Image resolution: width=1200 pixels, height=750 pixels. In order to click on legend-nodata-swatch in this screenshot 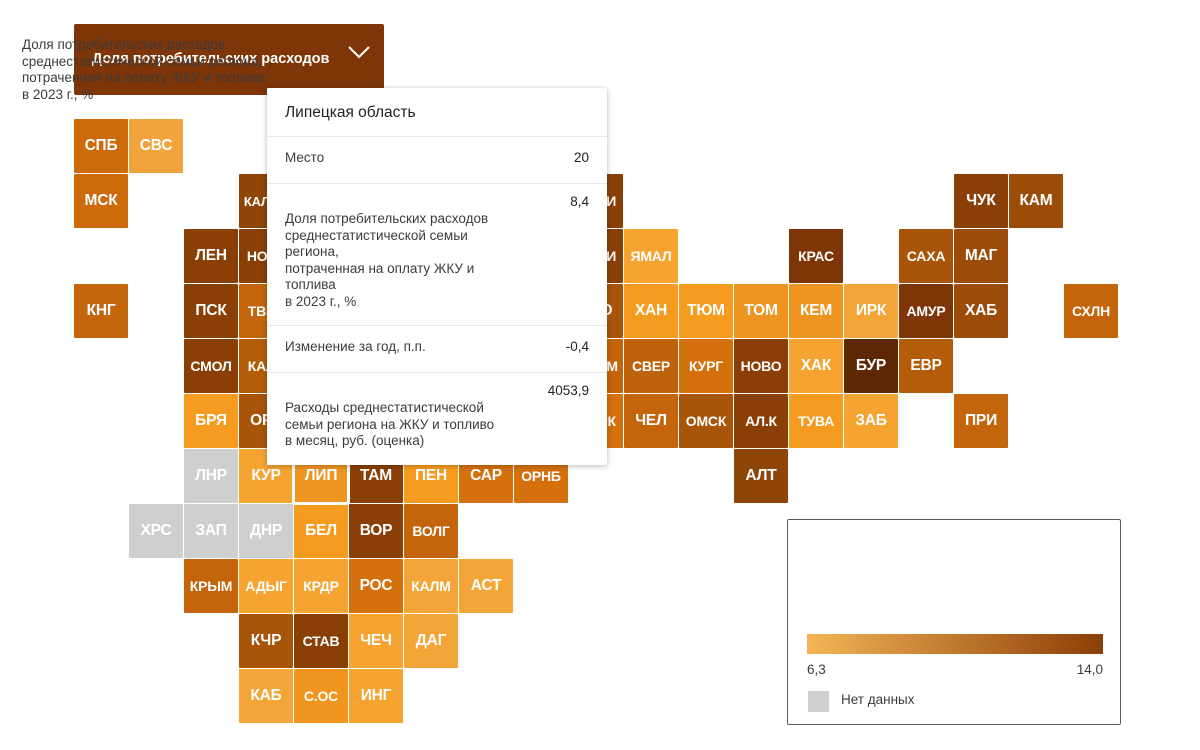, I will do `click(818, 701)`.